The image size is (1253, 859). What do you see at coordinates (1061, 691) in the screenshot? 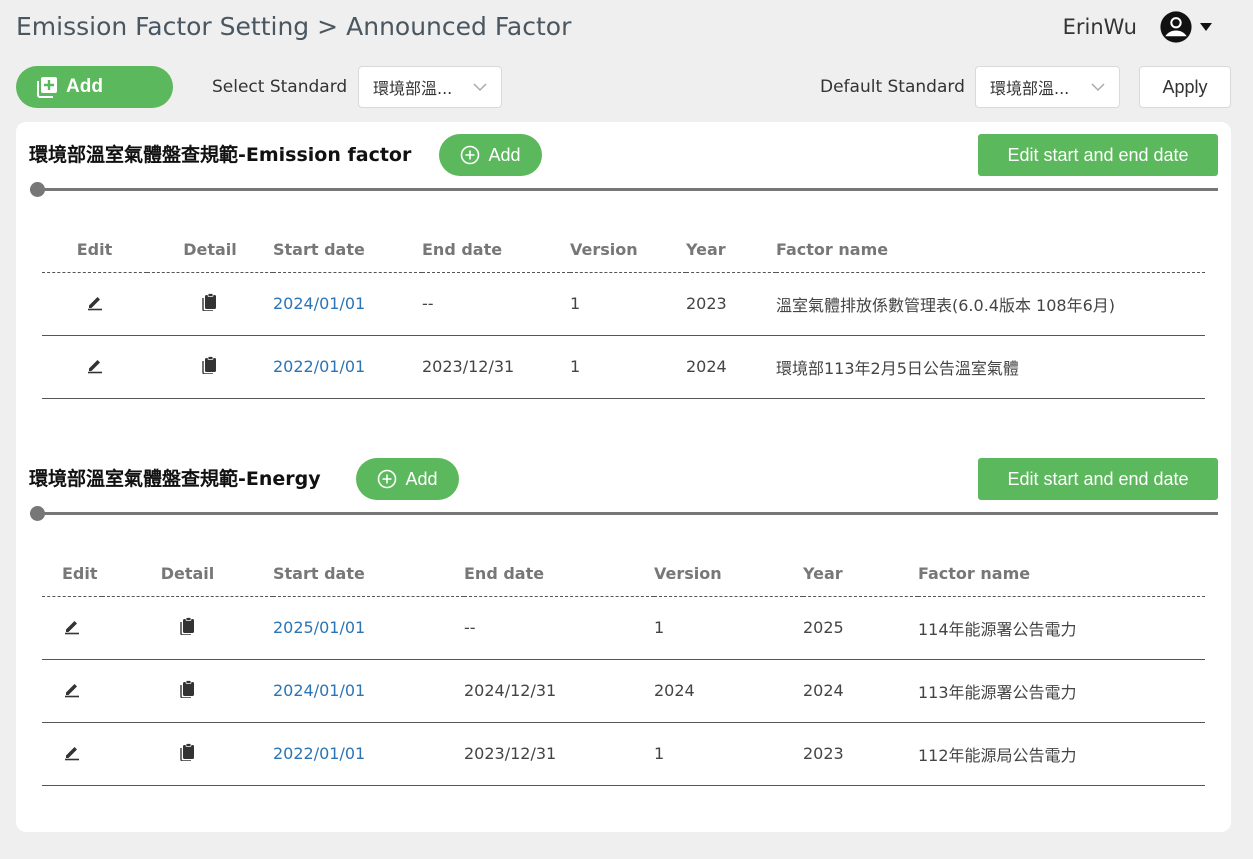
I see `factor-name: 113年能源署公告電力` at bounding box center [1061, 691].